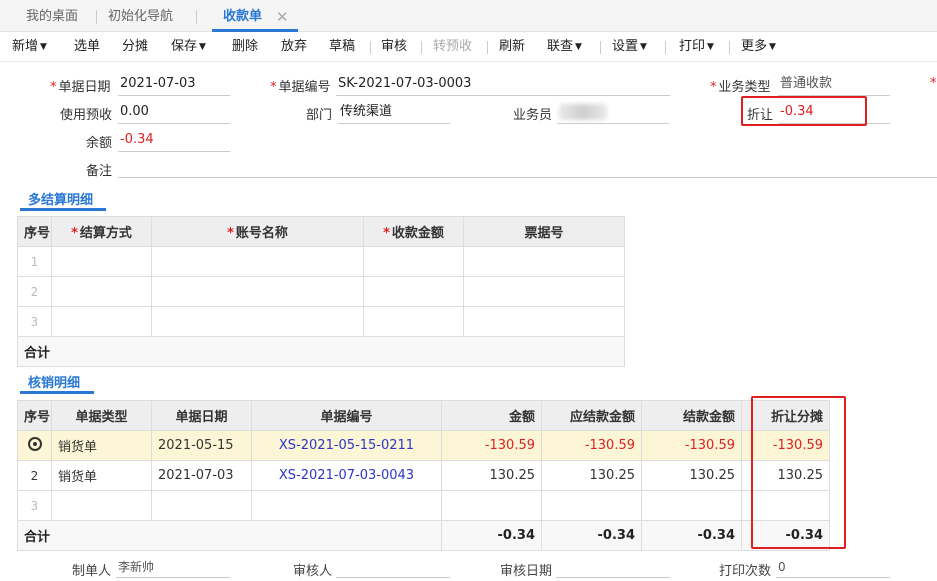 This screenshot has height=581, width=937. I want to click on new-button: 新增 ▼, so click(29, 47).